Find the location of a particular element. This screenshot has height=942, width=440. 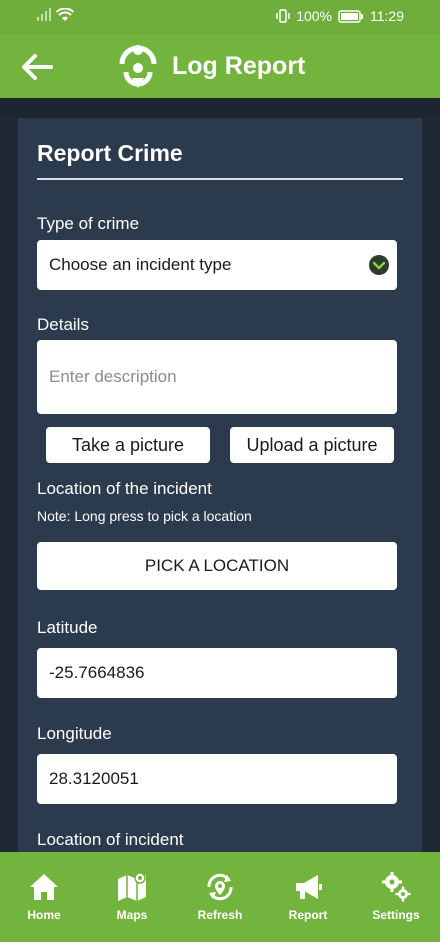

bottom-navigation: Home Maps Refresh Report Settings is located at coordinates (220, 897).